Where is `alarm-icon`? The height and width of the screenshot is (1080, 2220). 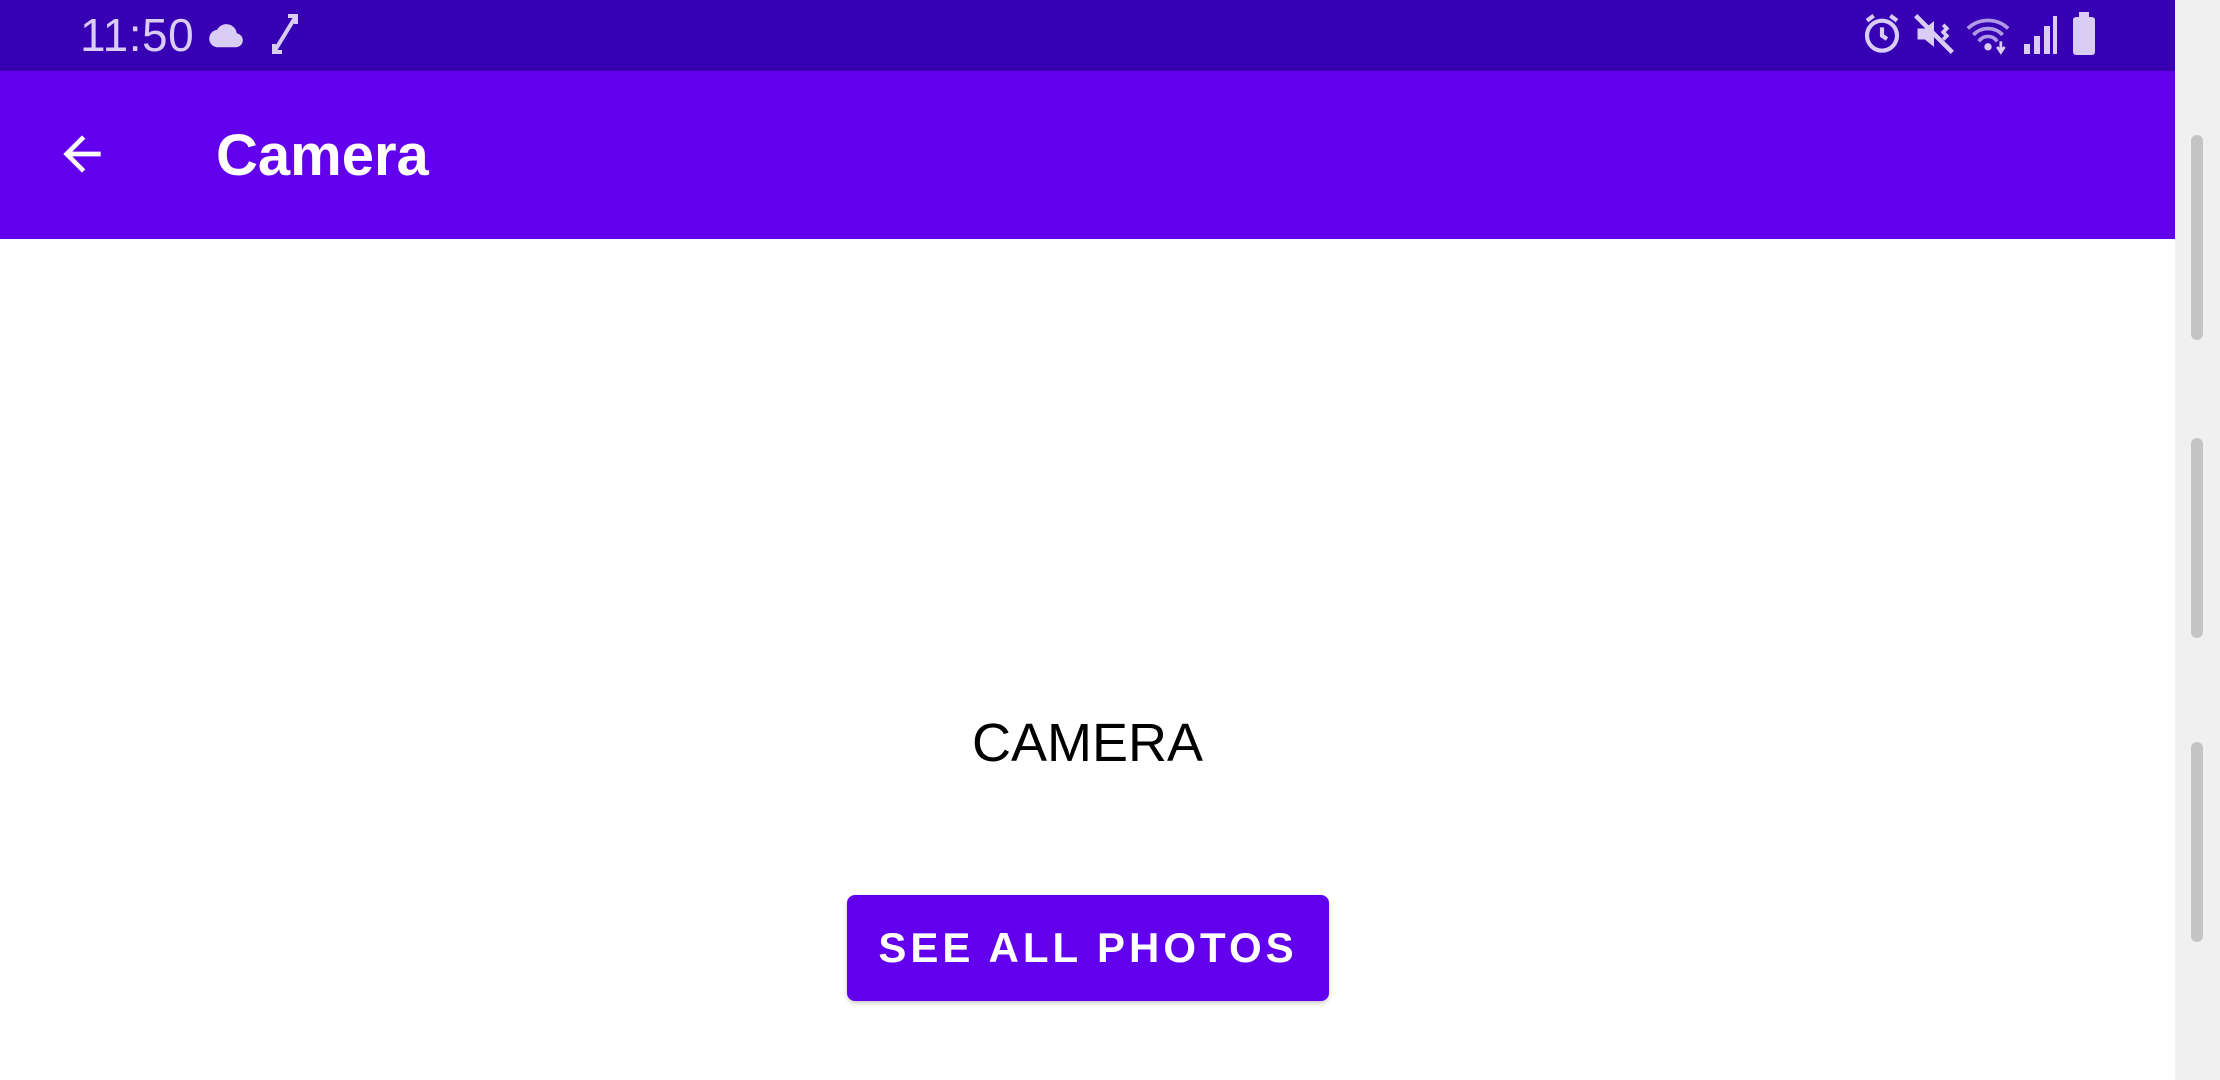
alarm-icon is located at coordinates (1882, 36).